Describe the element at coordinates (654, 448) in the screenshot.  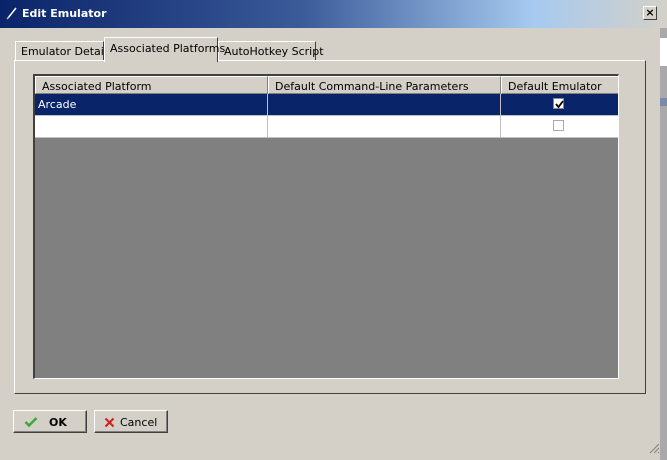
I see `resize-grip-icon` at that location.